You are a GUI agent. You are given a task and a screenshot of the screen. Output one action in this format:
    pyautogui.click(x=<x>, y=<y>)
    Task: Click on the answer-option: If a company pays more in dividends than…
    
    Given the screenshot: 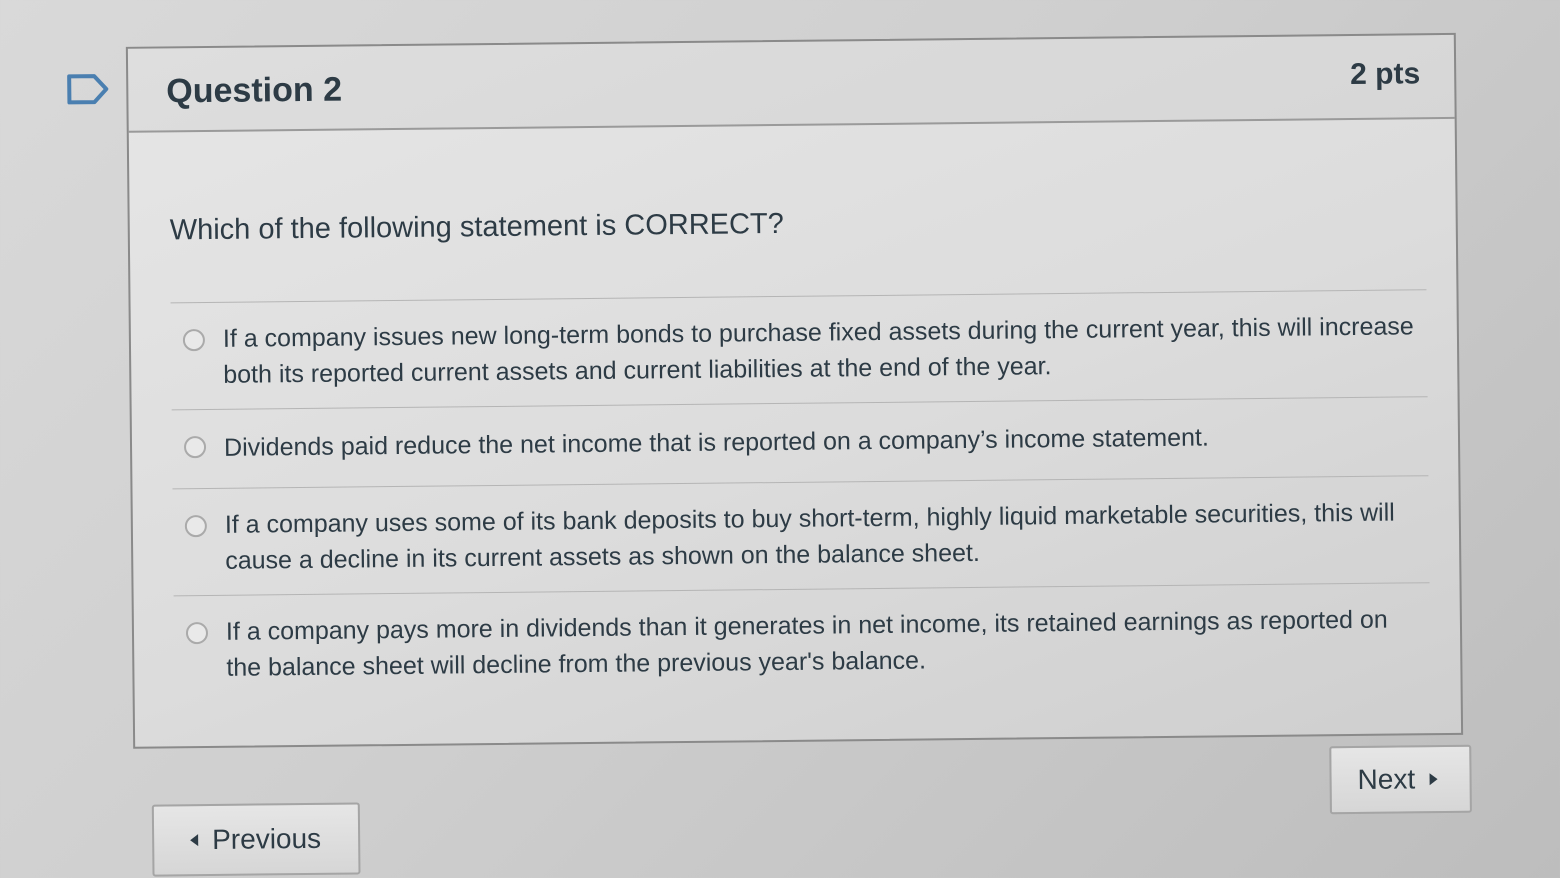 What is the action you would take?
    pyautogui.click(x=802, y=642)
    